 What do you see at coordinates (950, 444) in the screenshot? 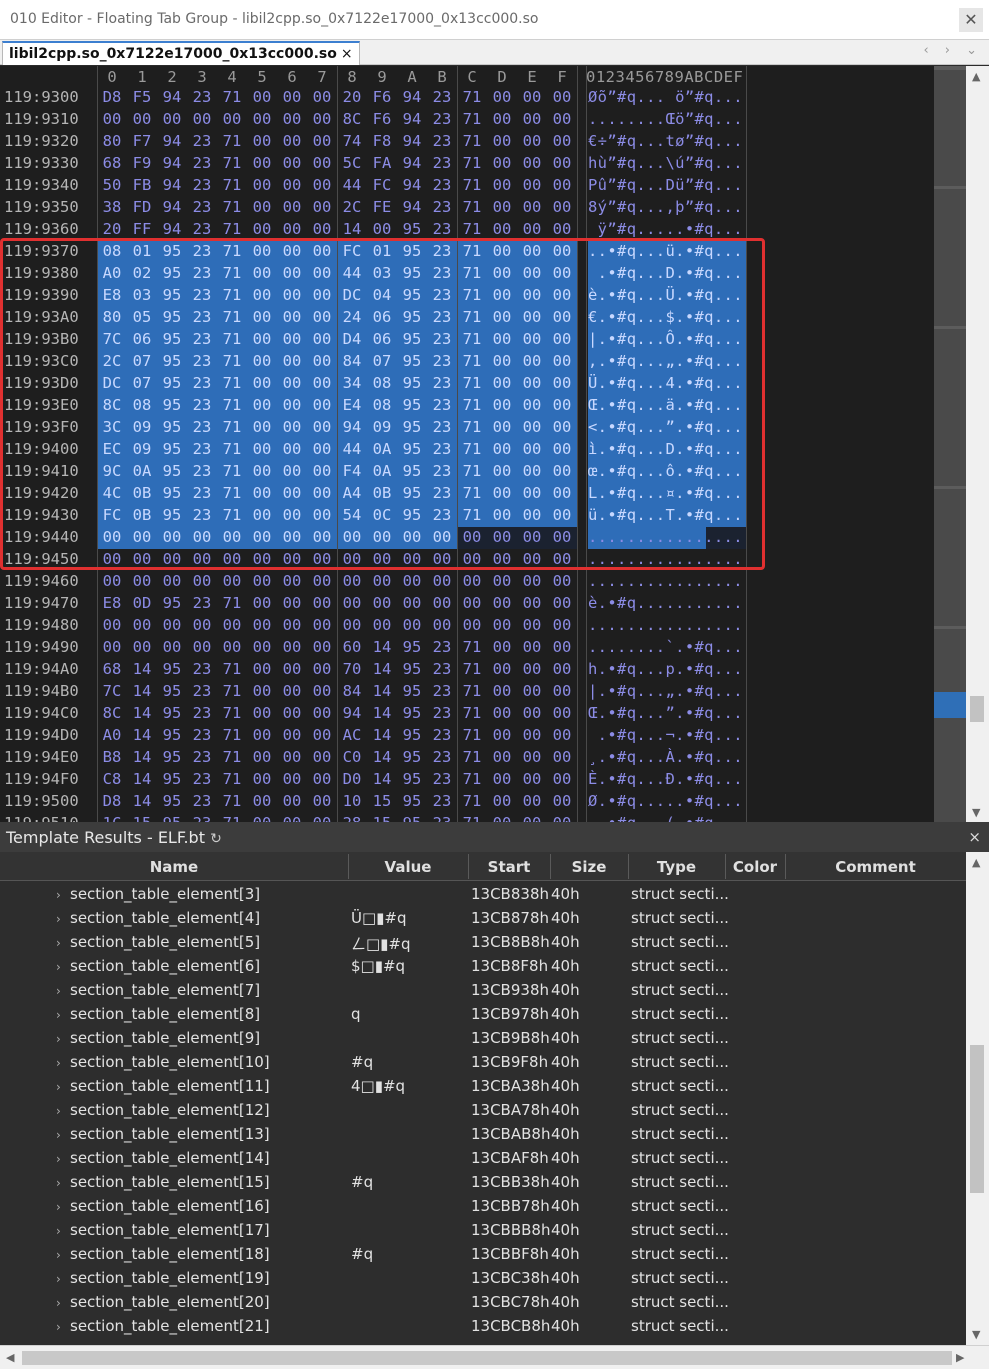
I see `file-overview-map` at bounding box center [950, 444].